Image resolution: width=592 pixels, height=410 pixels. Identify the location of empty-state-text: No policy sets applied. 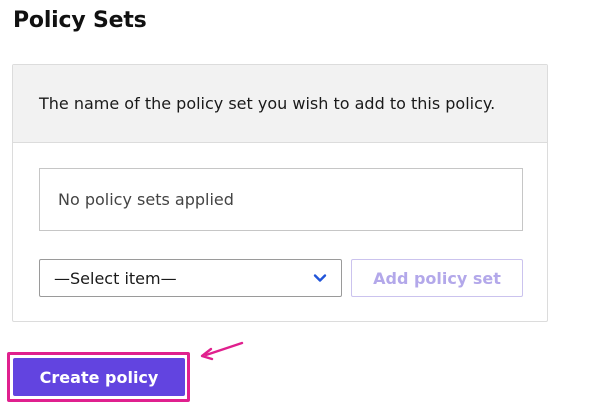
(146, 199).